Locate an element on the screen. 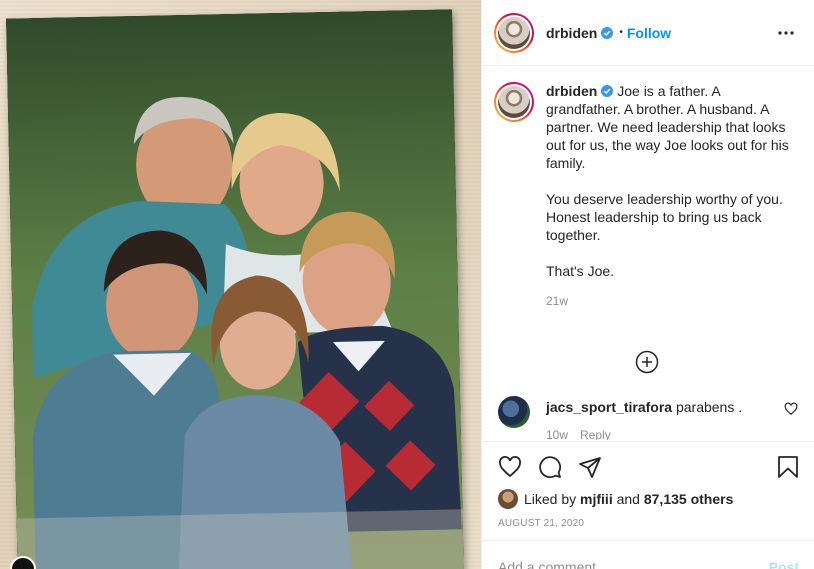  author-avatar is located at coordinates (514, 32).